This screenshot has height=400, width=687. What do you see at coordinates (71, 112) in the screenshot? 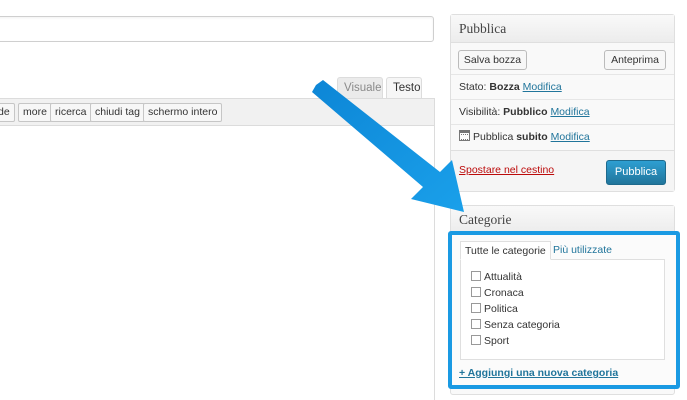
I see `quicktag-search-button: ricerca` at bounding box center [71, 112].